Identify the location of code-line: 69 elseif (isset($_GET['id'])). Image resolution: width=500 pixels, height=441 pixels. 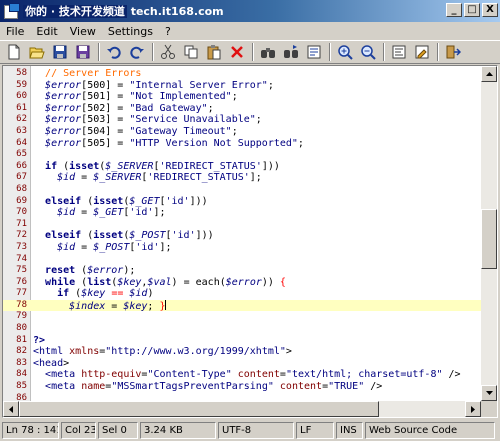
(242, 202).